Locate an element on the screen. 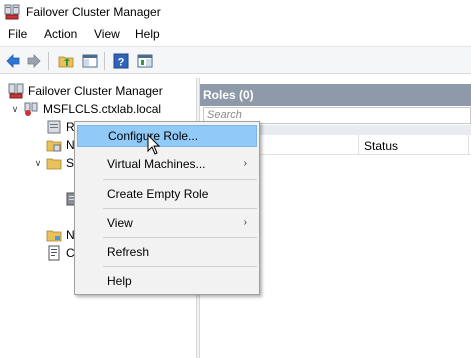 This screenshot has height=358, width=471. networks-icon is located at coordinates (54, 236).